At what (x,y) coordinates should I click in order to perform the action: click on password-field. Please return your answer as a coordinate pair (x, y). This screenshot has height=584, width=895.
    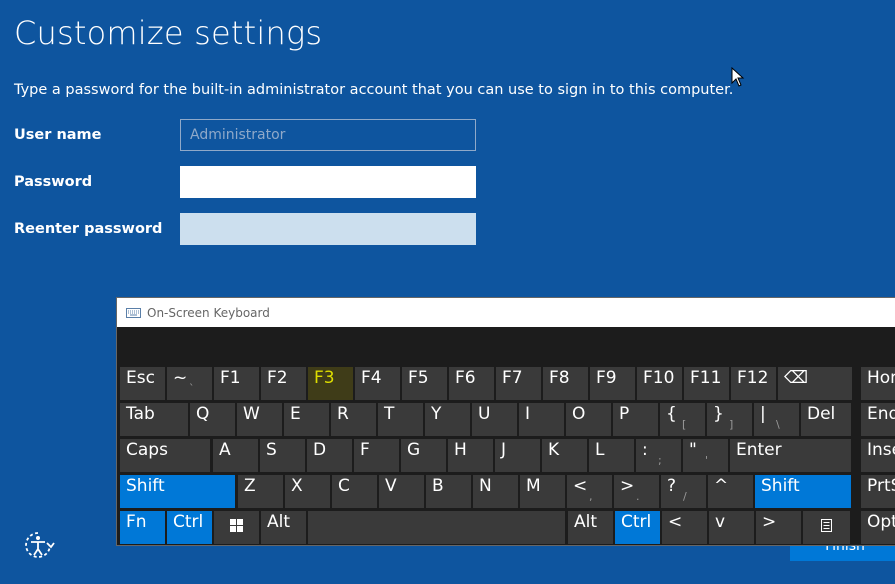
    Looking at the image, I should click on (328, 182).